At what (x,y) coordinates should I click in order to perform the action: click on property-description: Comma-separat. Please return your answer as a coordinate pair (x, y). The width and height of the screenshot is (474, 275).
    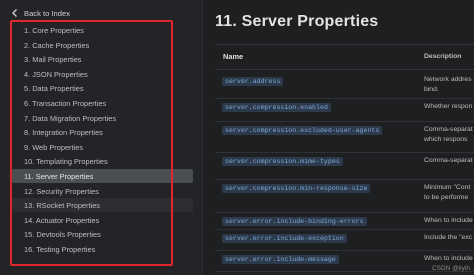
    Looking at the image, I should click on (448, 161).